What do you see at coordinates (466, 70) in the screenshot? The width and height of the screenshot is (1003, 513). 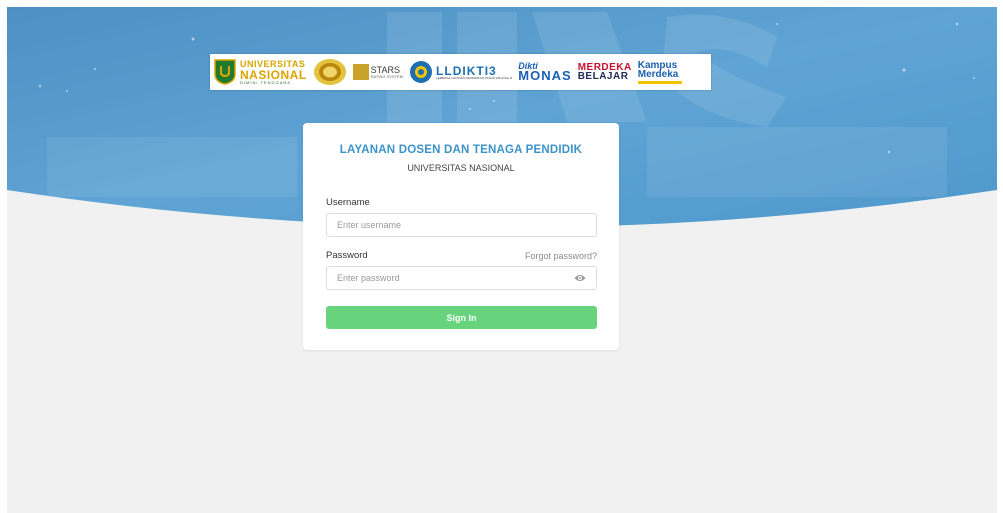 I see `lldikti-main: LLDIKTI3` at bounding box center [466, 70].